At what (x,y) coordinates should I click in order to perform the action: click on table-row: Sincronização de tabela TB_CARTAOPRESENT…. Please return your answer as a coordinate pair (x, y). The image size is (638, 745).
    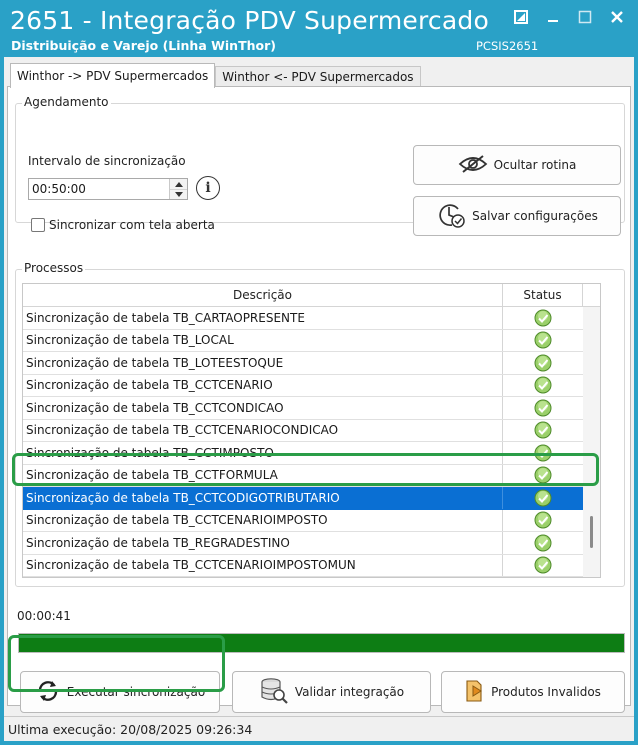
    Looking at the image, I should click on (303, 318).